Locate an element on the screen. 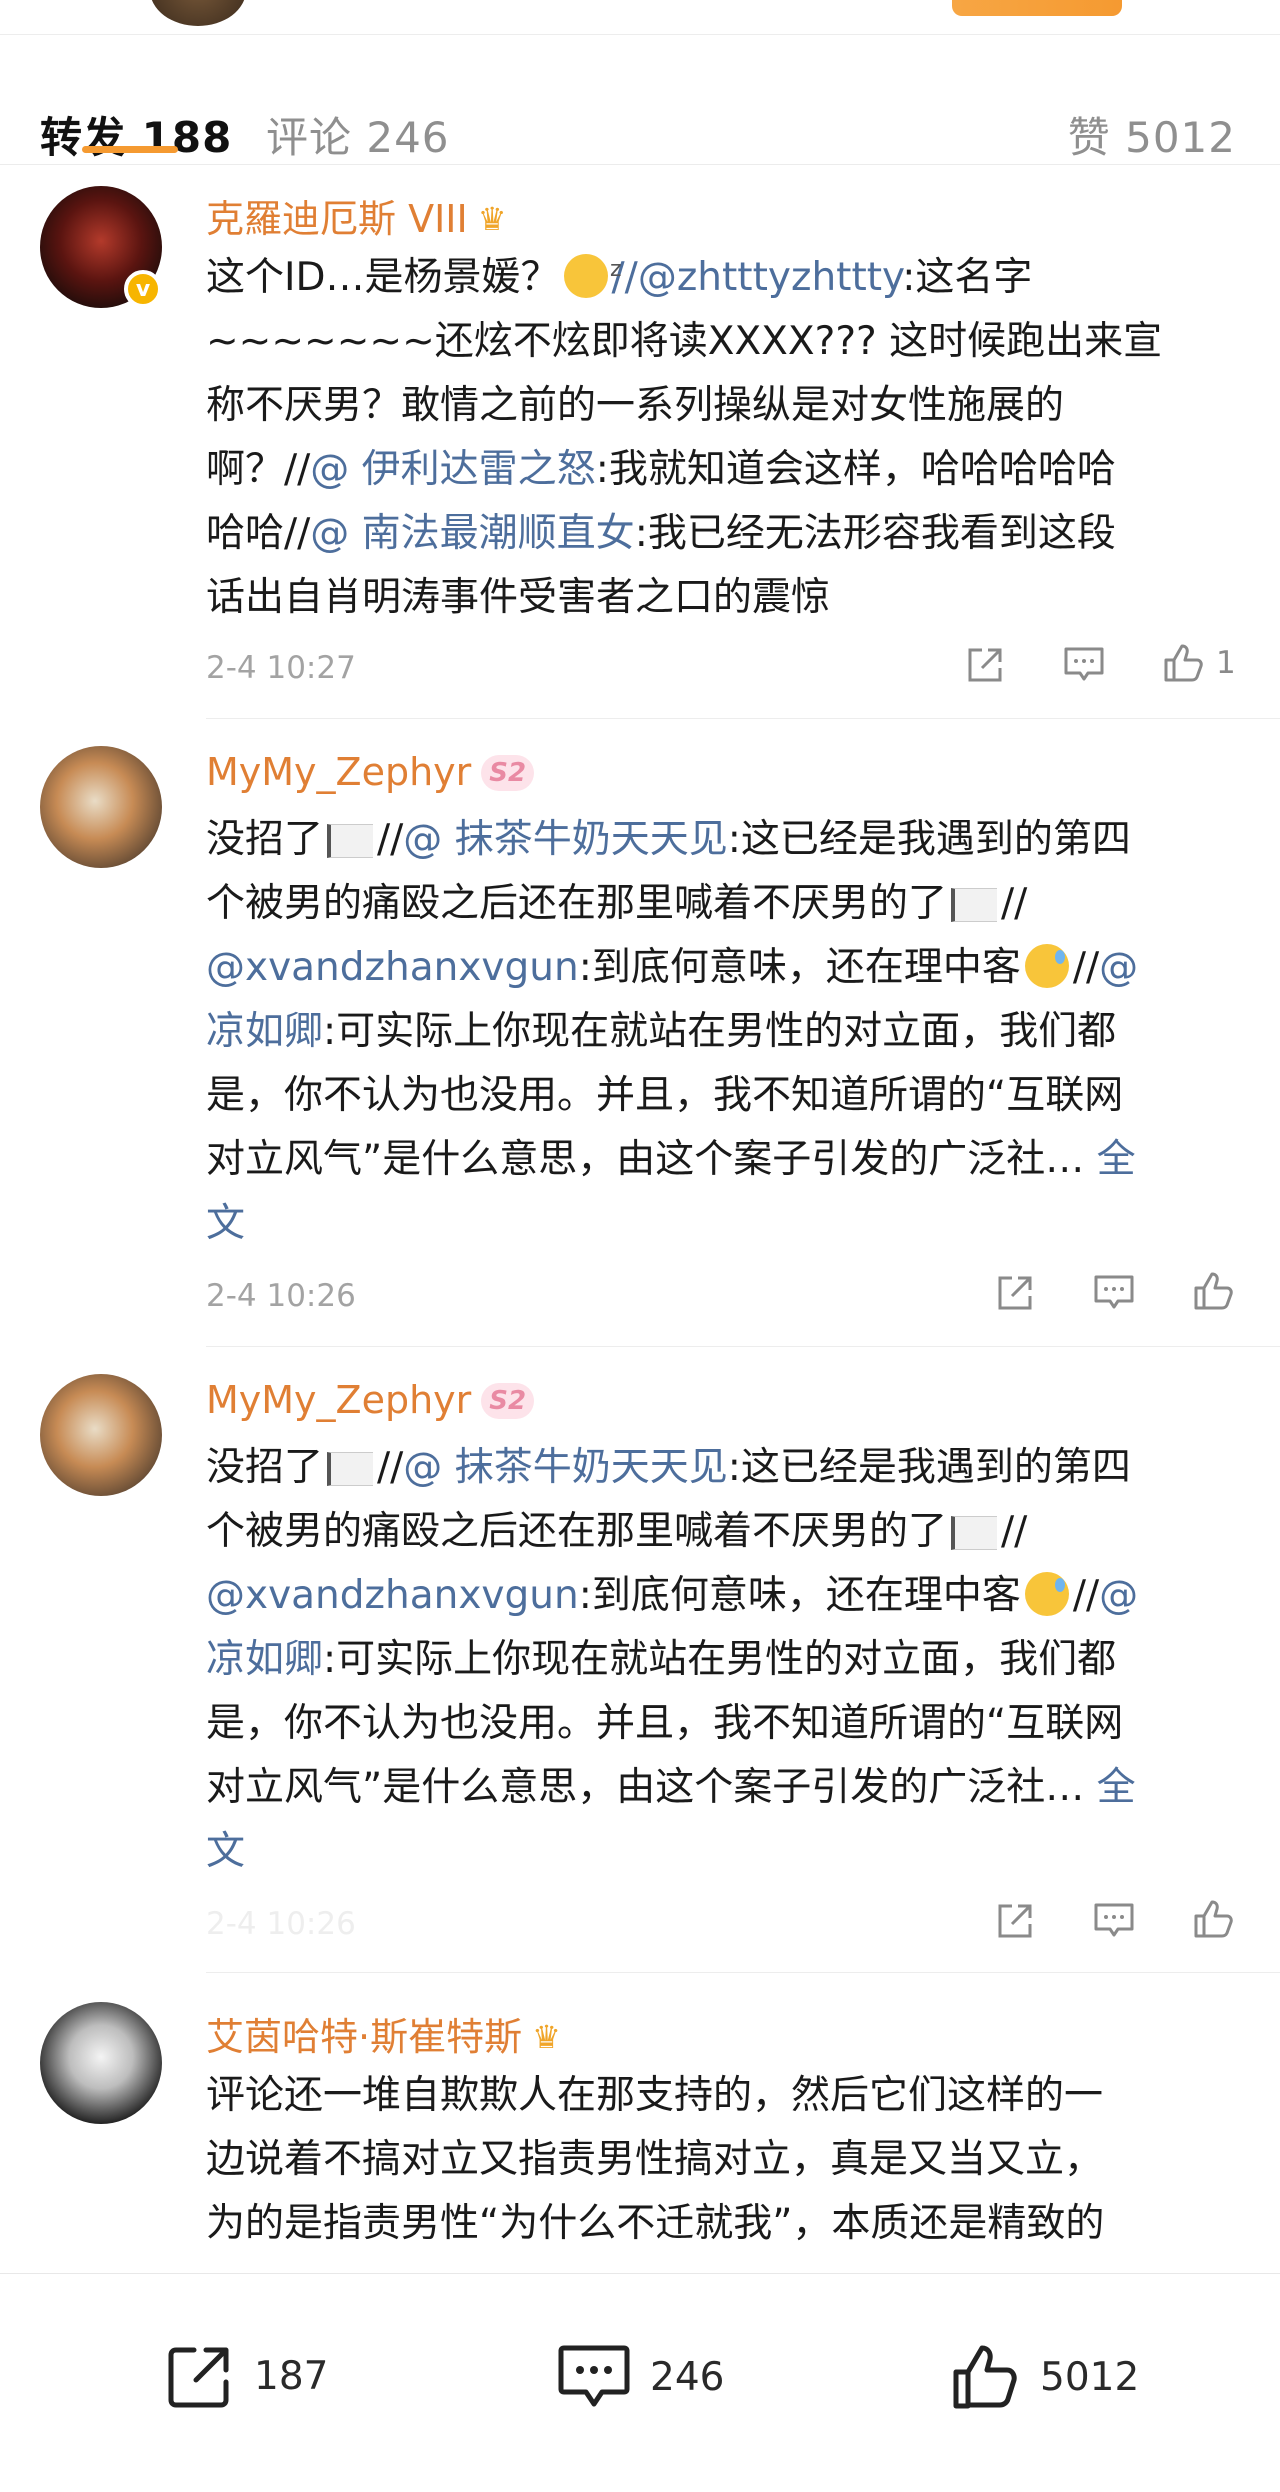  username: 艾茵哈特·斯崔特斯 ♛ is located at coordinates (383, 2033).